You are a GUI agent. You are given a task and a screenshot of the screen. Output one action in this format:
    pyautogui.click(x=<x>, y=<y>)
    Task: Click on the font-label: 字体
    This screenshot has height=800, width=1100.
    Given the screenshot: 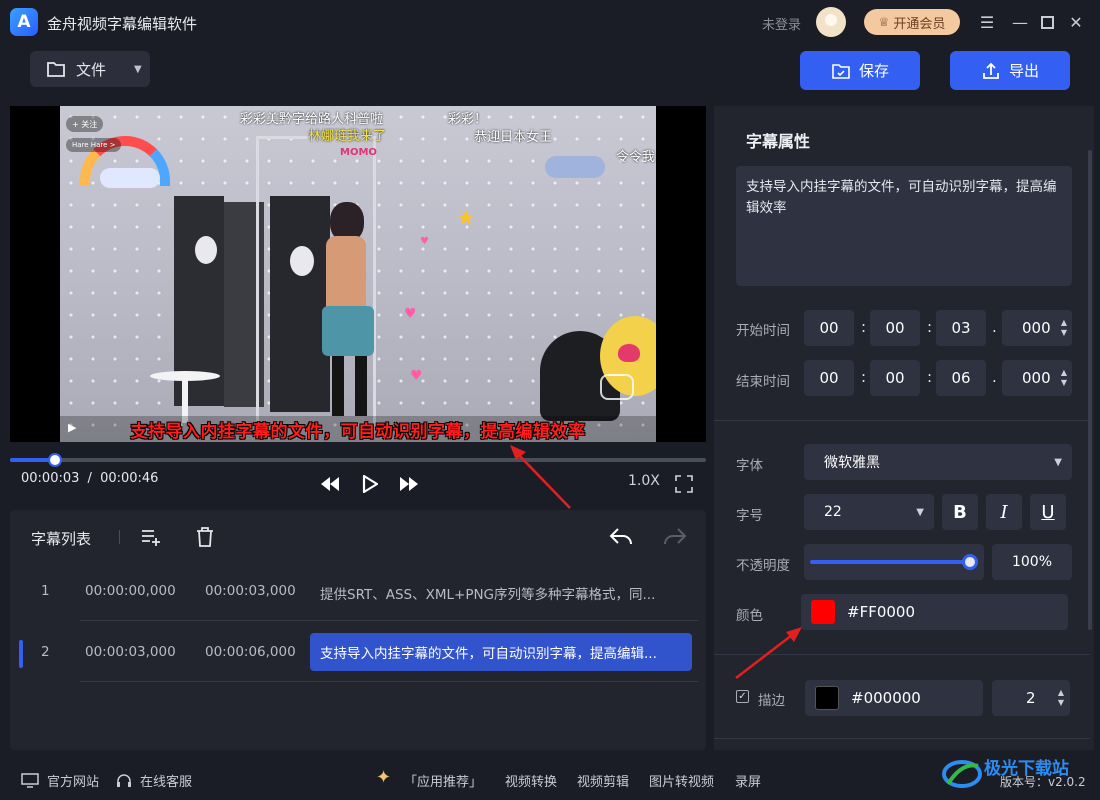 What is the action you would take?
    pyautogui.click(x=749, y=466)
    